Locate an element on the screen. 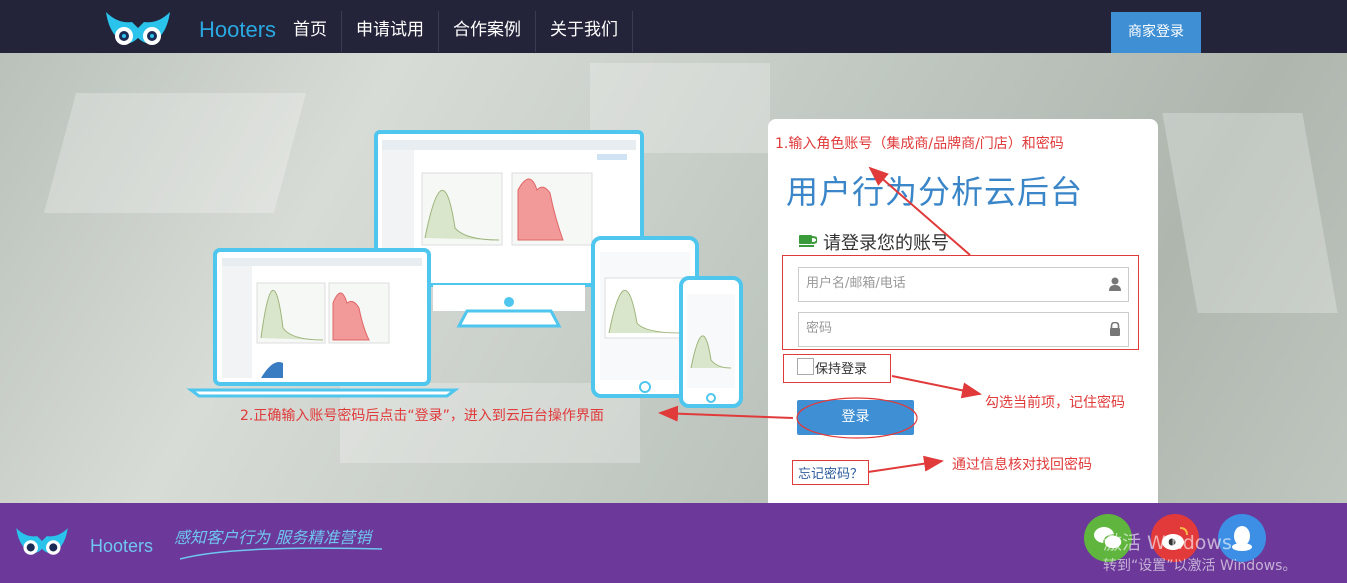 The width and height of the screenshot is (1347, 583). footer-slogan: 感知客户行为 服务精准营销 is located at coordinates (274, 537).